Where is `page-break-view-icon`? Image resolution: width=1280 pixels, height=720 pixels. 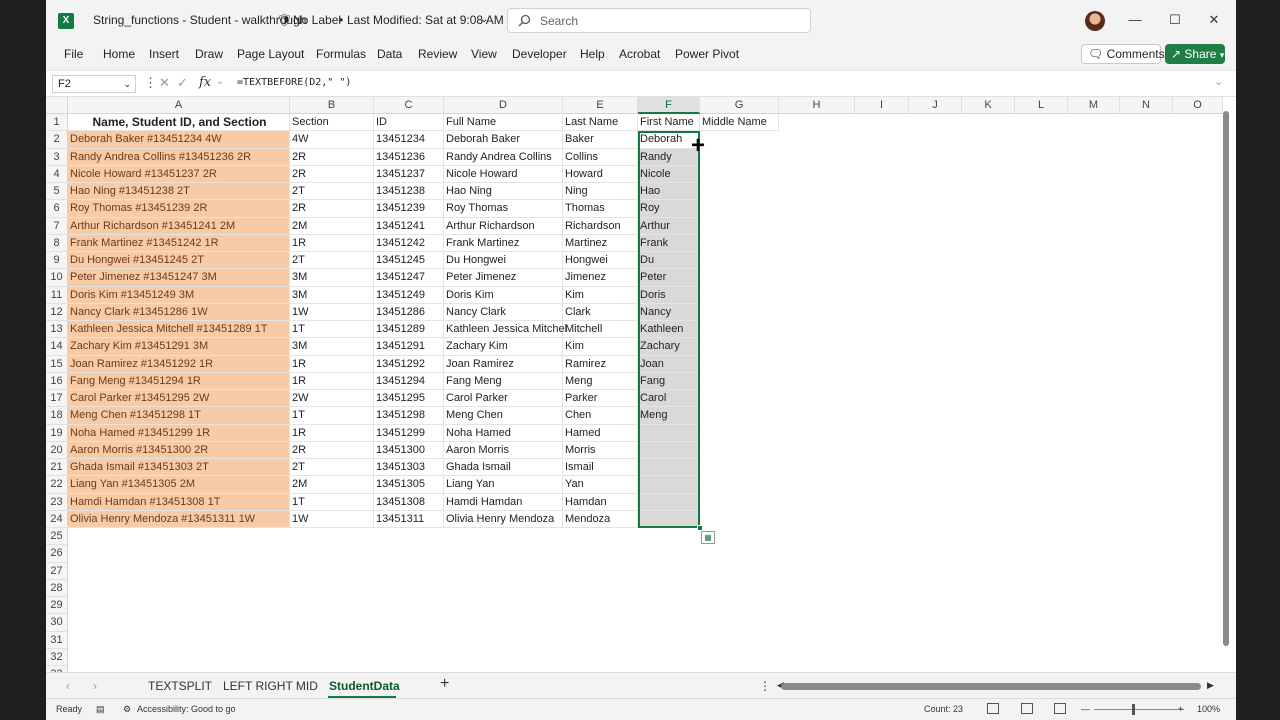 page-break-view-icon is located at coordinates (1060, 708).